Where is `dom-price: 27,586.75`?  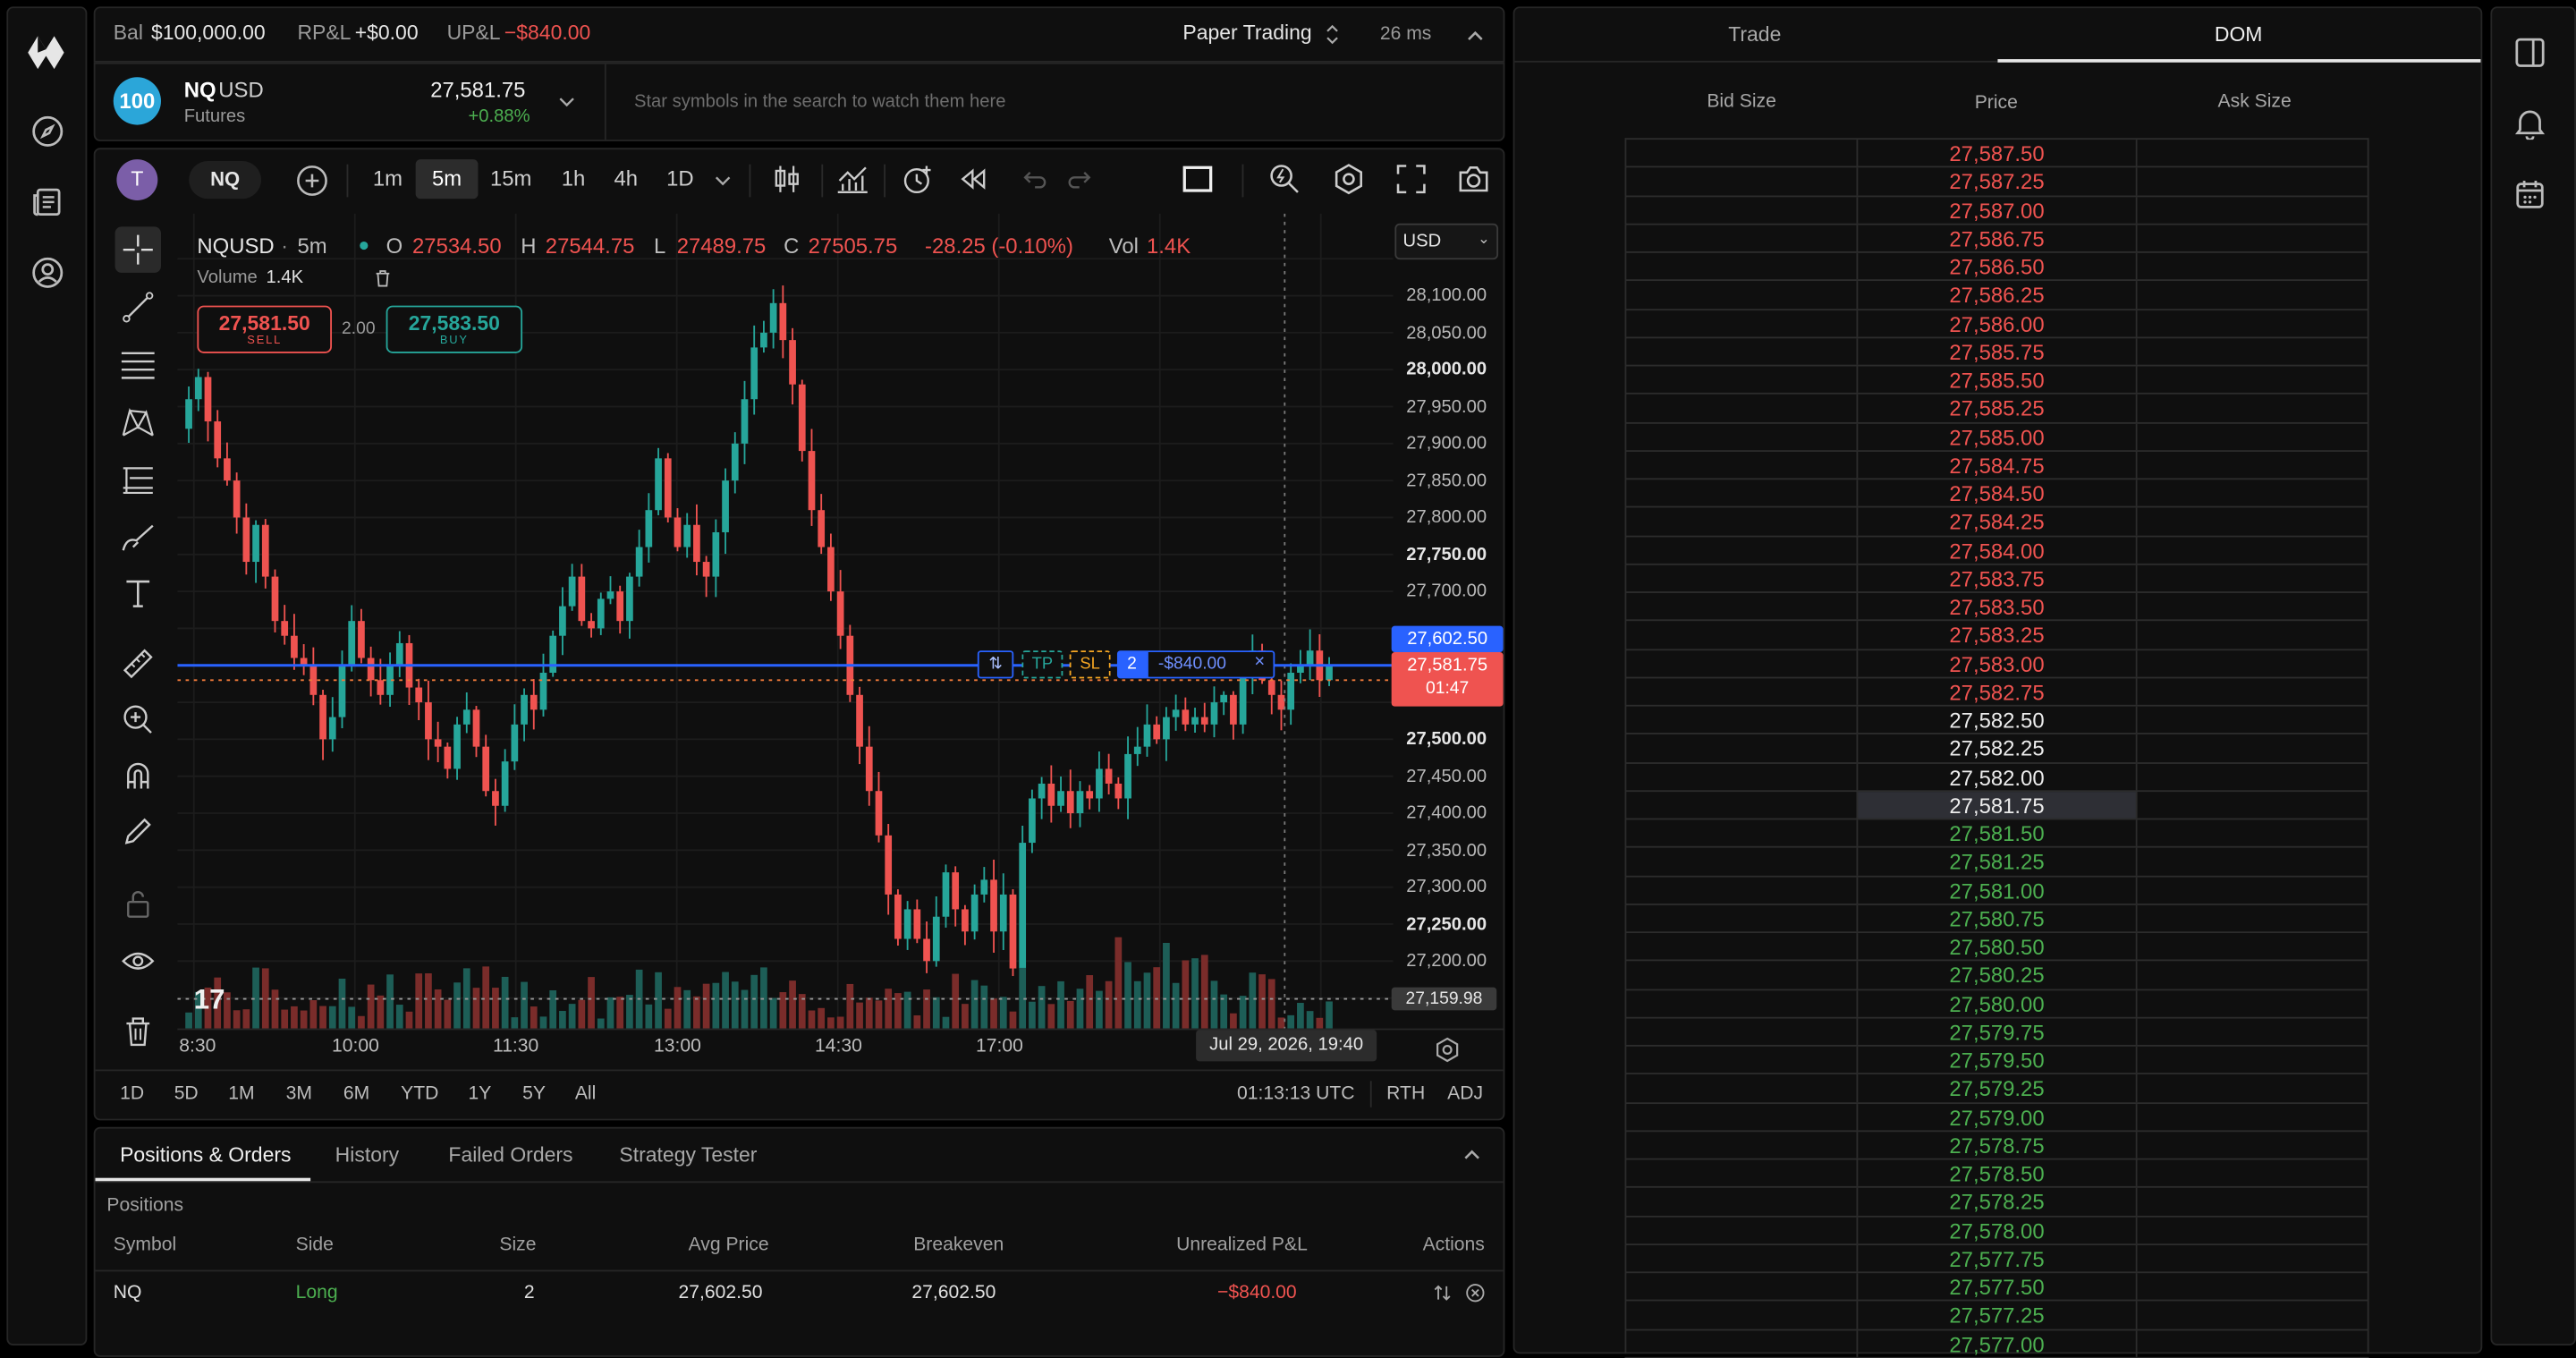 dom-price: 27,586.75 is located at coordinates (1997, 238).